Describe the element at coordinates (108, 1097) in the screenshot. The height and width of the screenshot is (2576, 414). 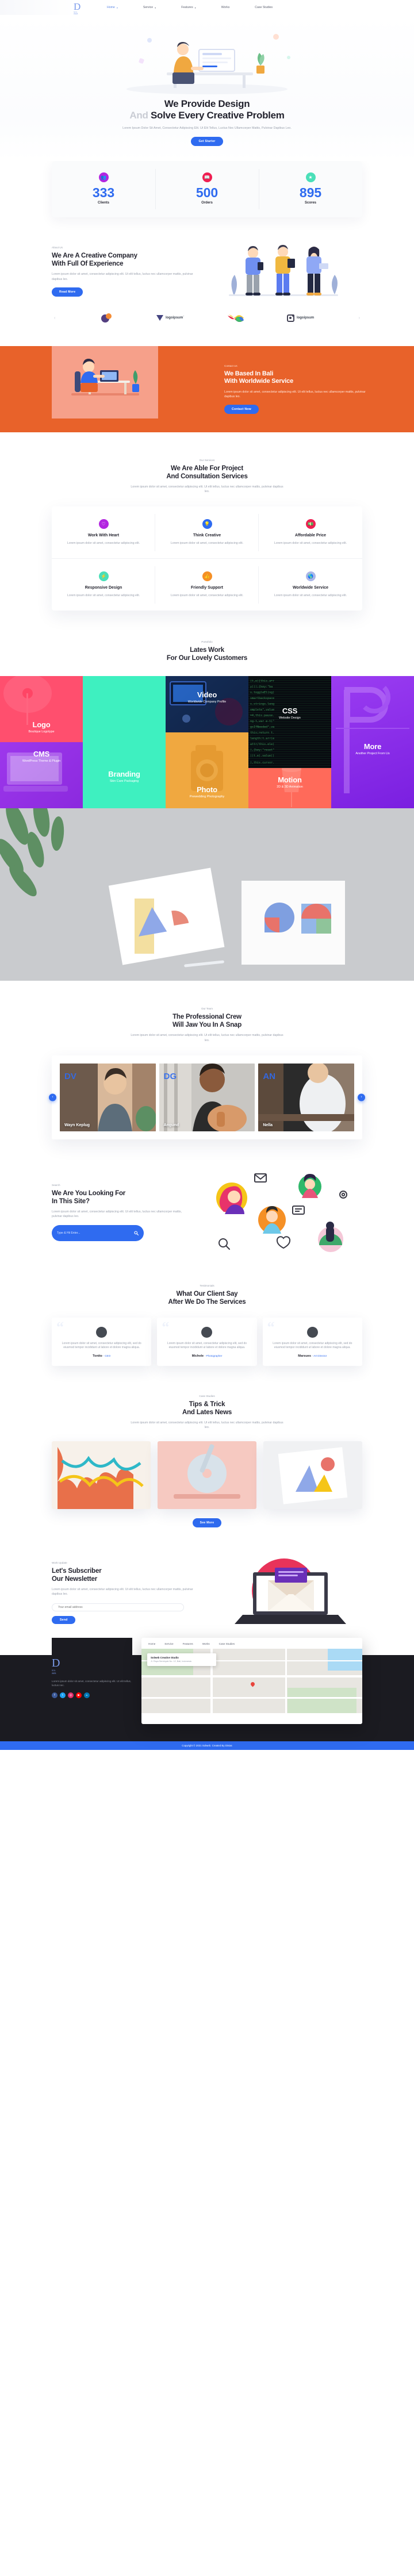
I see `team-member-card: DV Wayn Keplug` at that location.